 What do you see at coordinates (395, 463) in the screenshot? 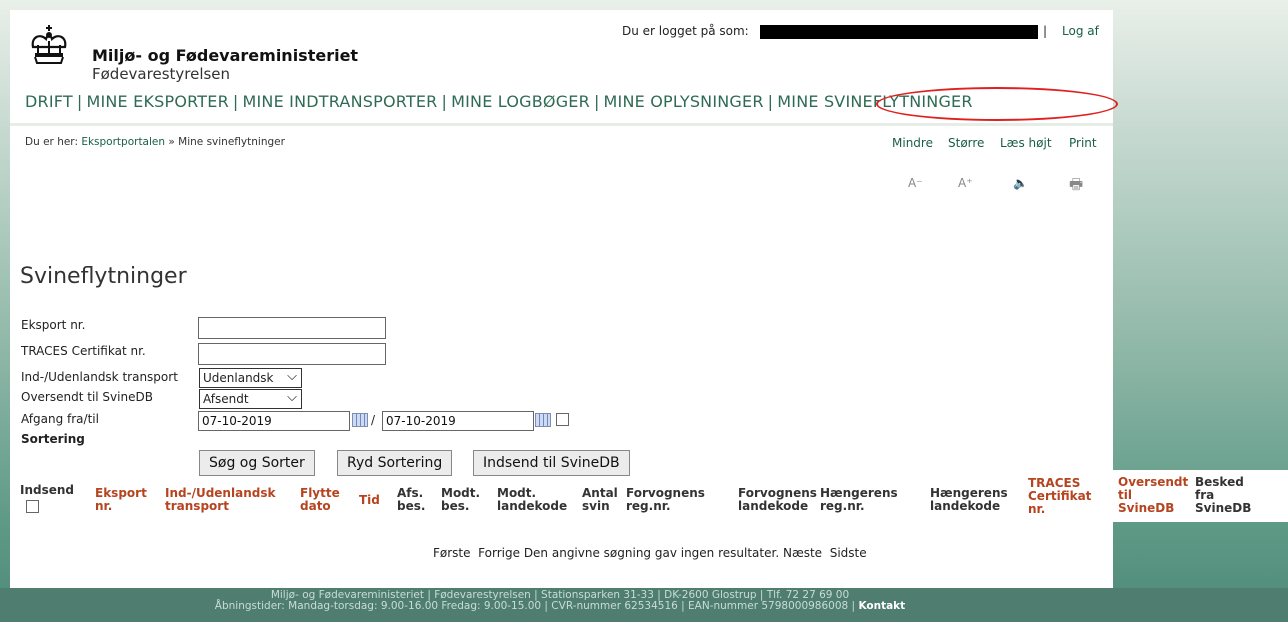
I see `clear-sort-button: Ryd Sortering` at bounding box center [395, 463].